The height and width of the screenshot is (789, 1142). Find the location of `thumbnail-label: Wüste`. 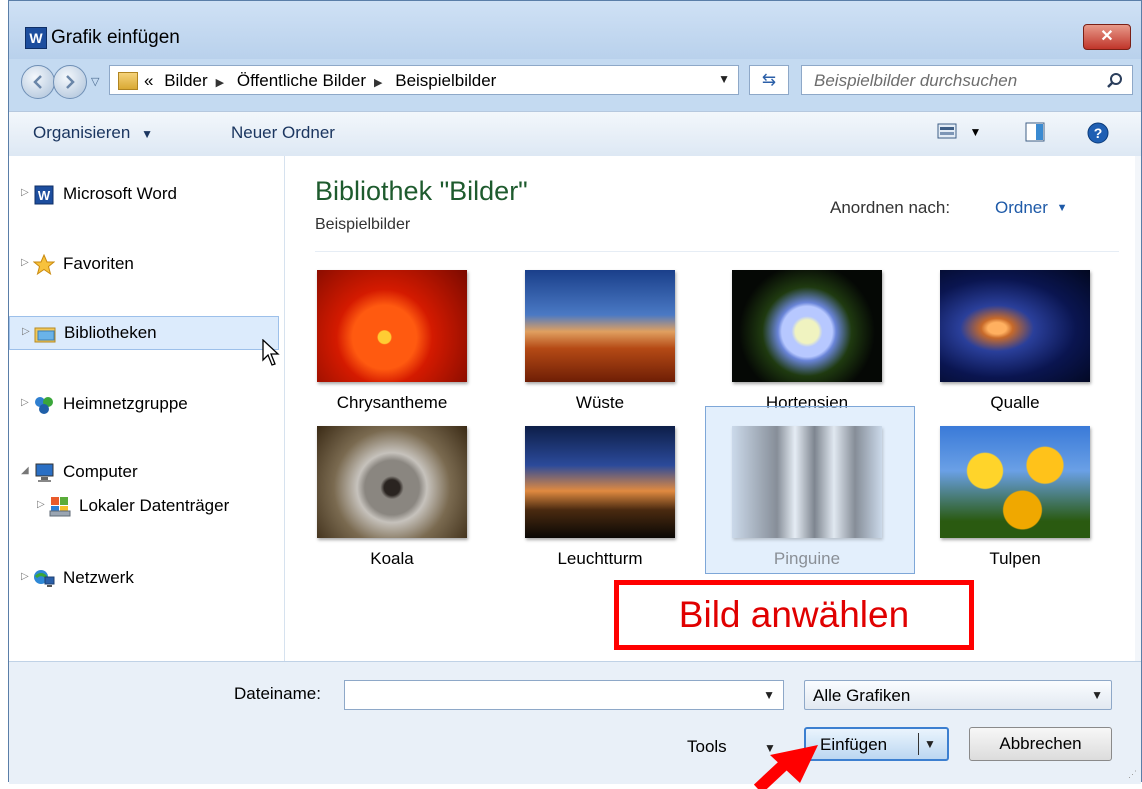

thumbnail-label: Wüste is located at coordinates (600, 402).